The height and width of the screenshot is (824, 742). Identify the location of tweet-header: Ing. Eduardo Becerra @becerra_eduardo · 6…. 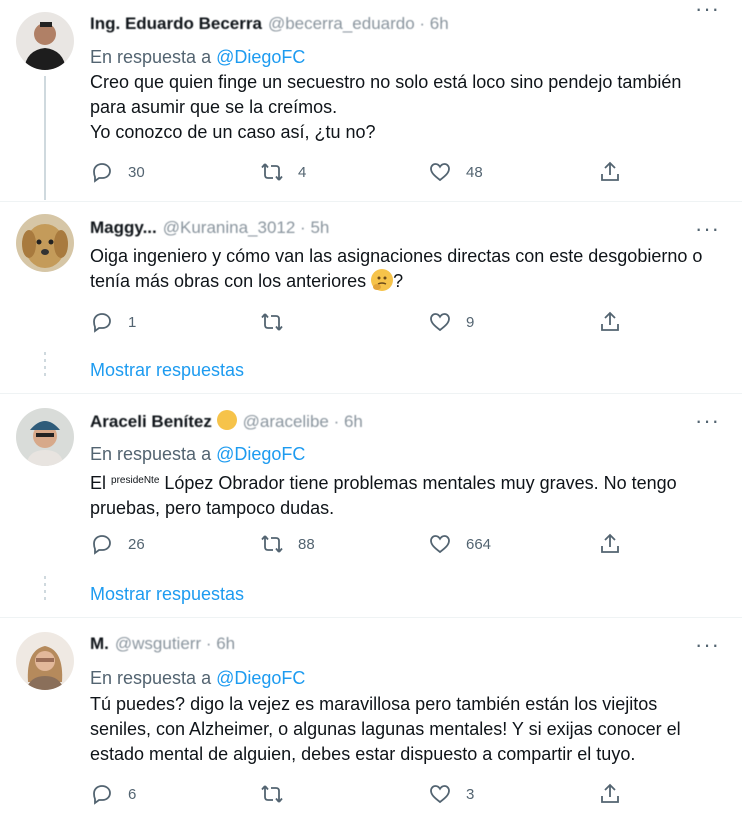
(386, 26).